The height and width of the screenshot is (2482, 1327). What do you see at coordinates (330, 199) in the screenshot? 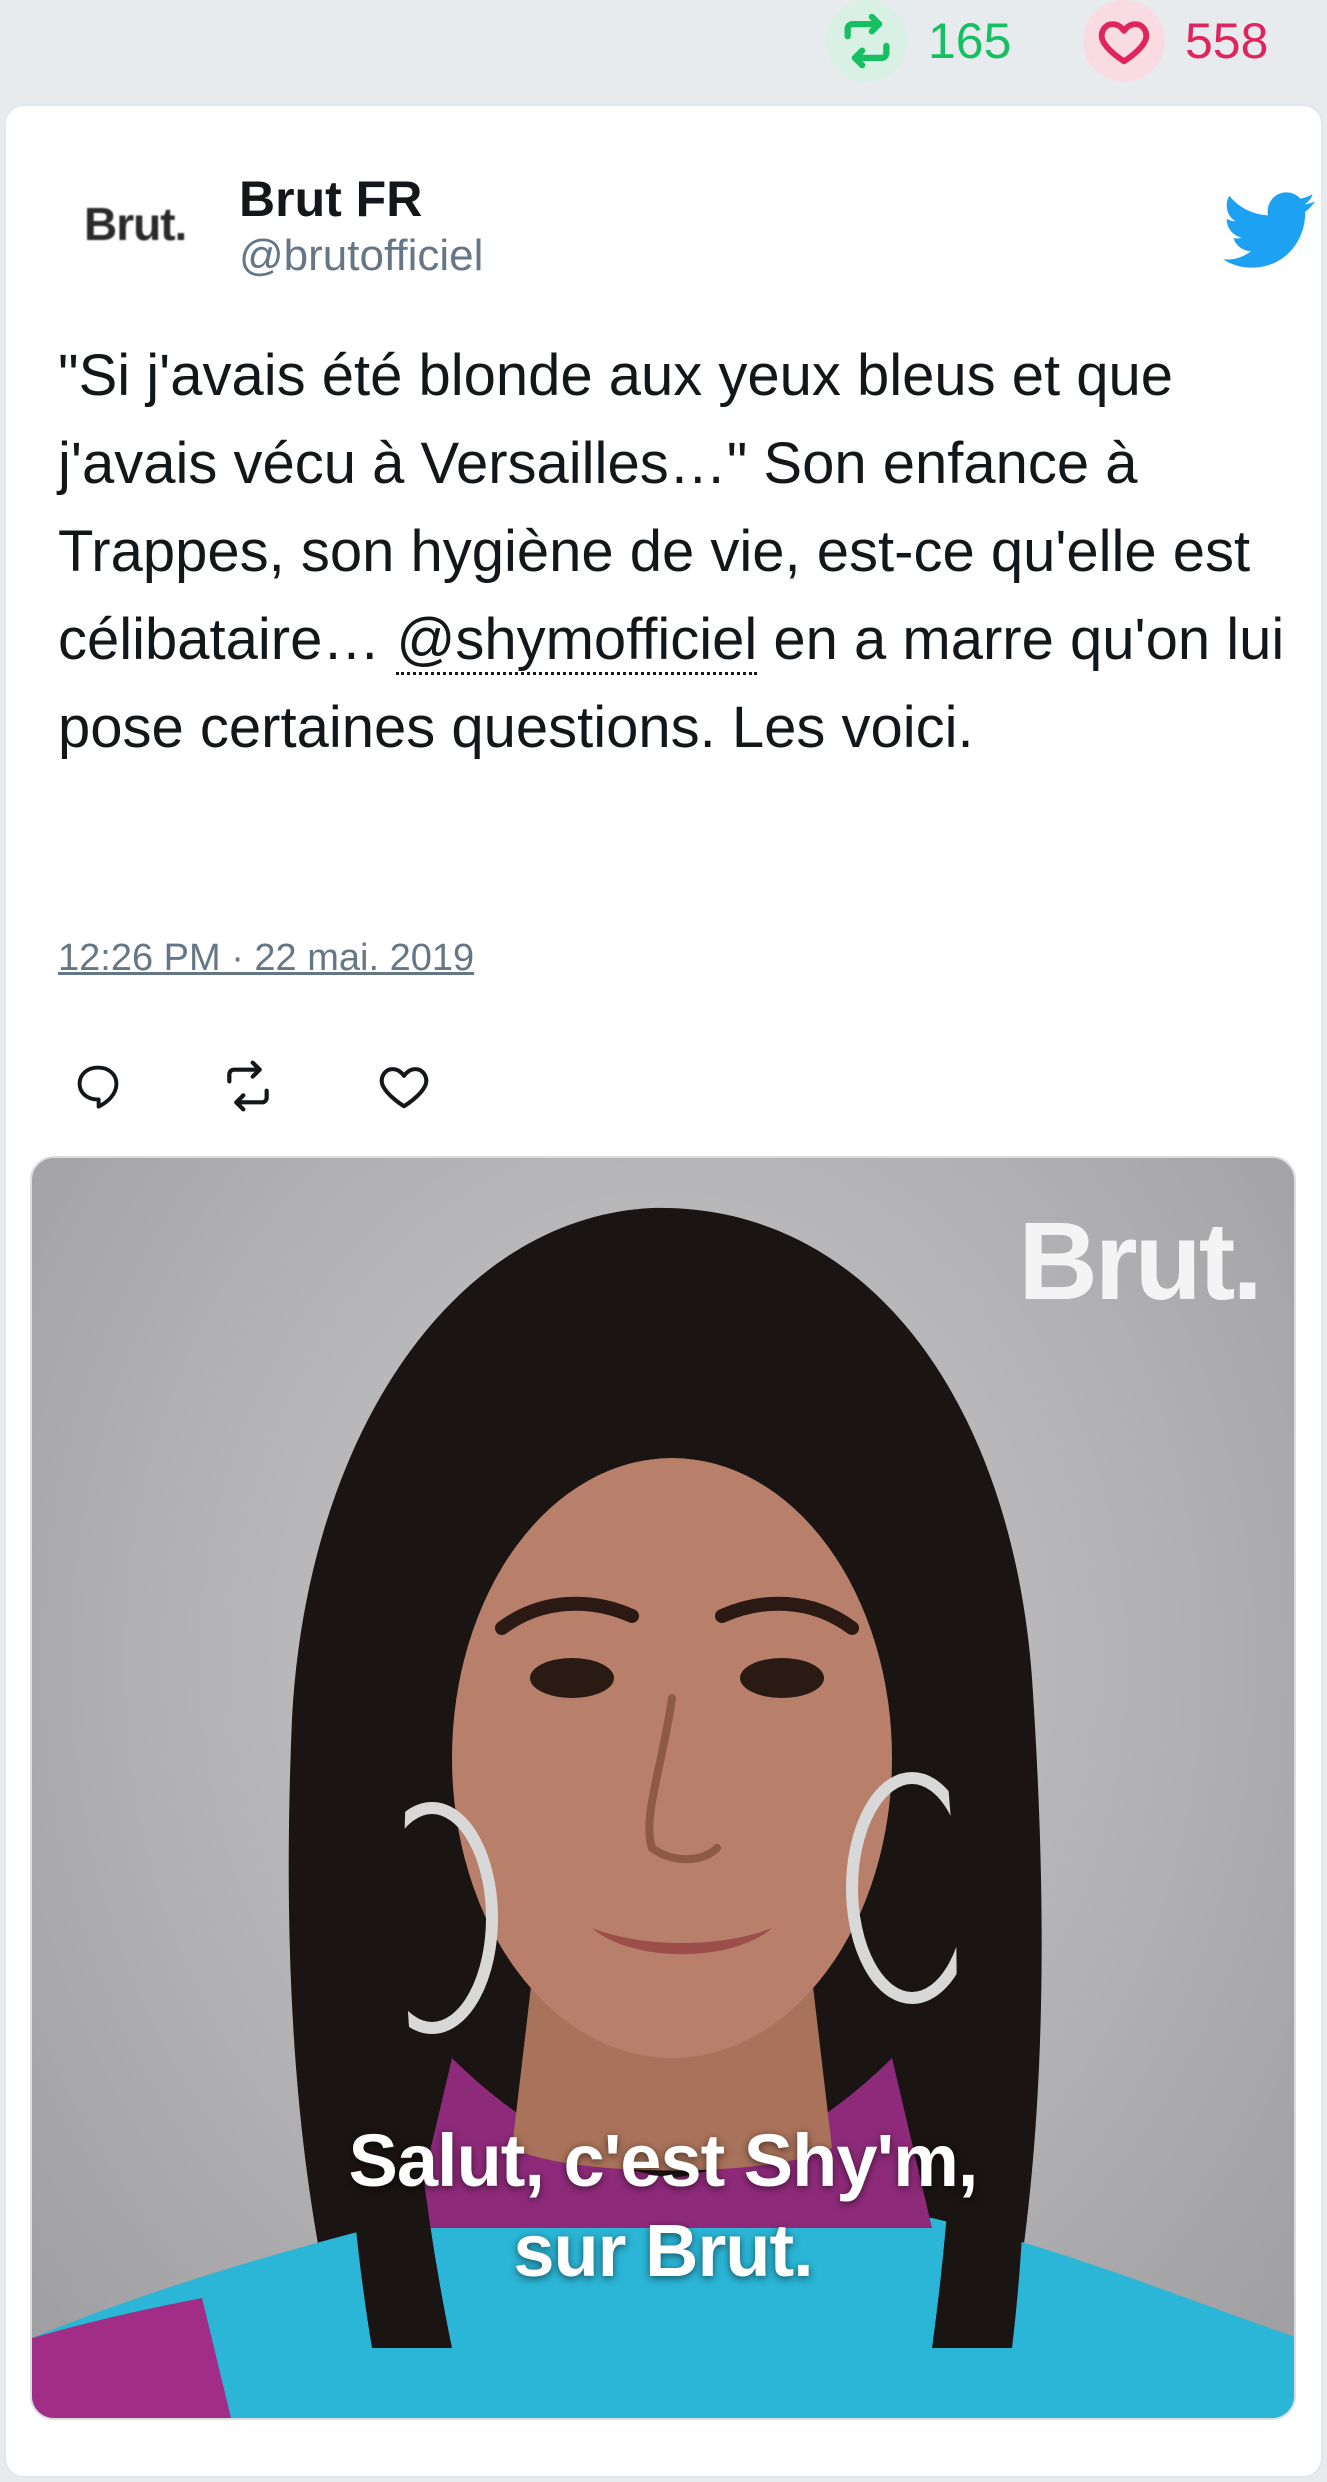
I see `author-name: Brut FR` at bounding box center [330, 199].